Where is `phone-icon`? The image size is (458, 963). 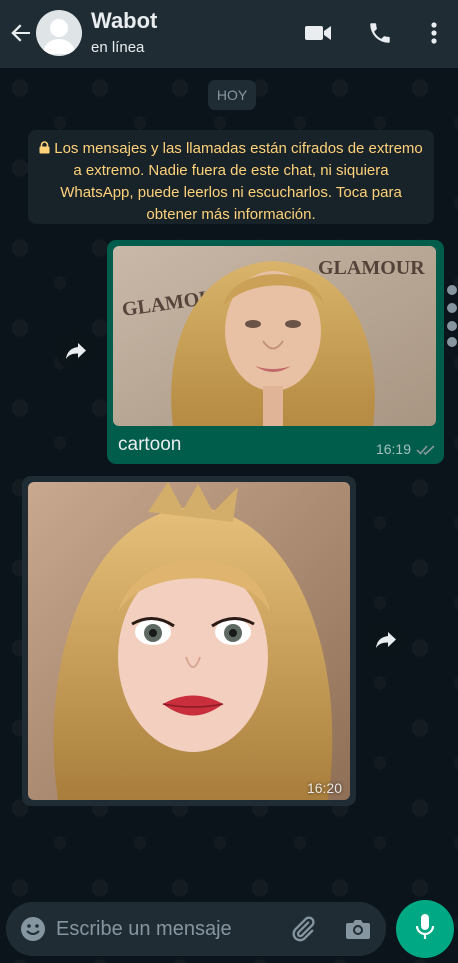
phone-icon is located at coordinates (380, 35).